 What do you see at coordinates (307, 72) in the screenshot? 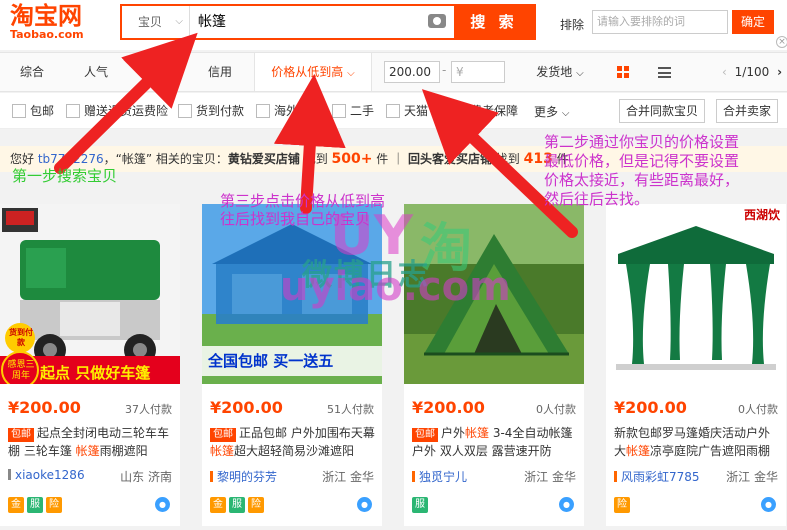
I see `sort-price-asc-label: 价格从低到高` at bounding box center [307, 72].